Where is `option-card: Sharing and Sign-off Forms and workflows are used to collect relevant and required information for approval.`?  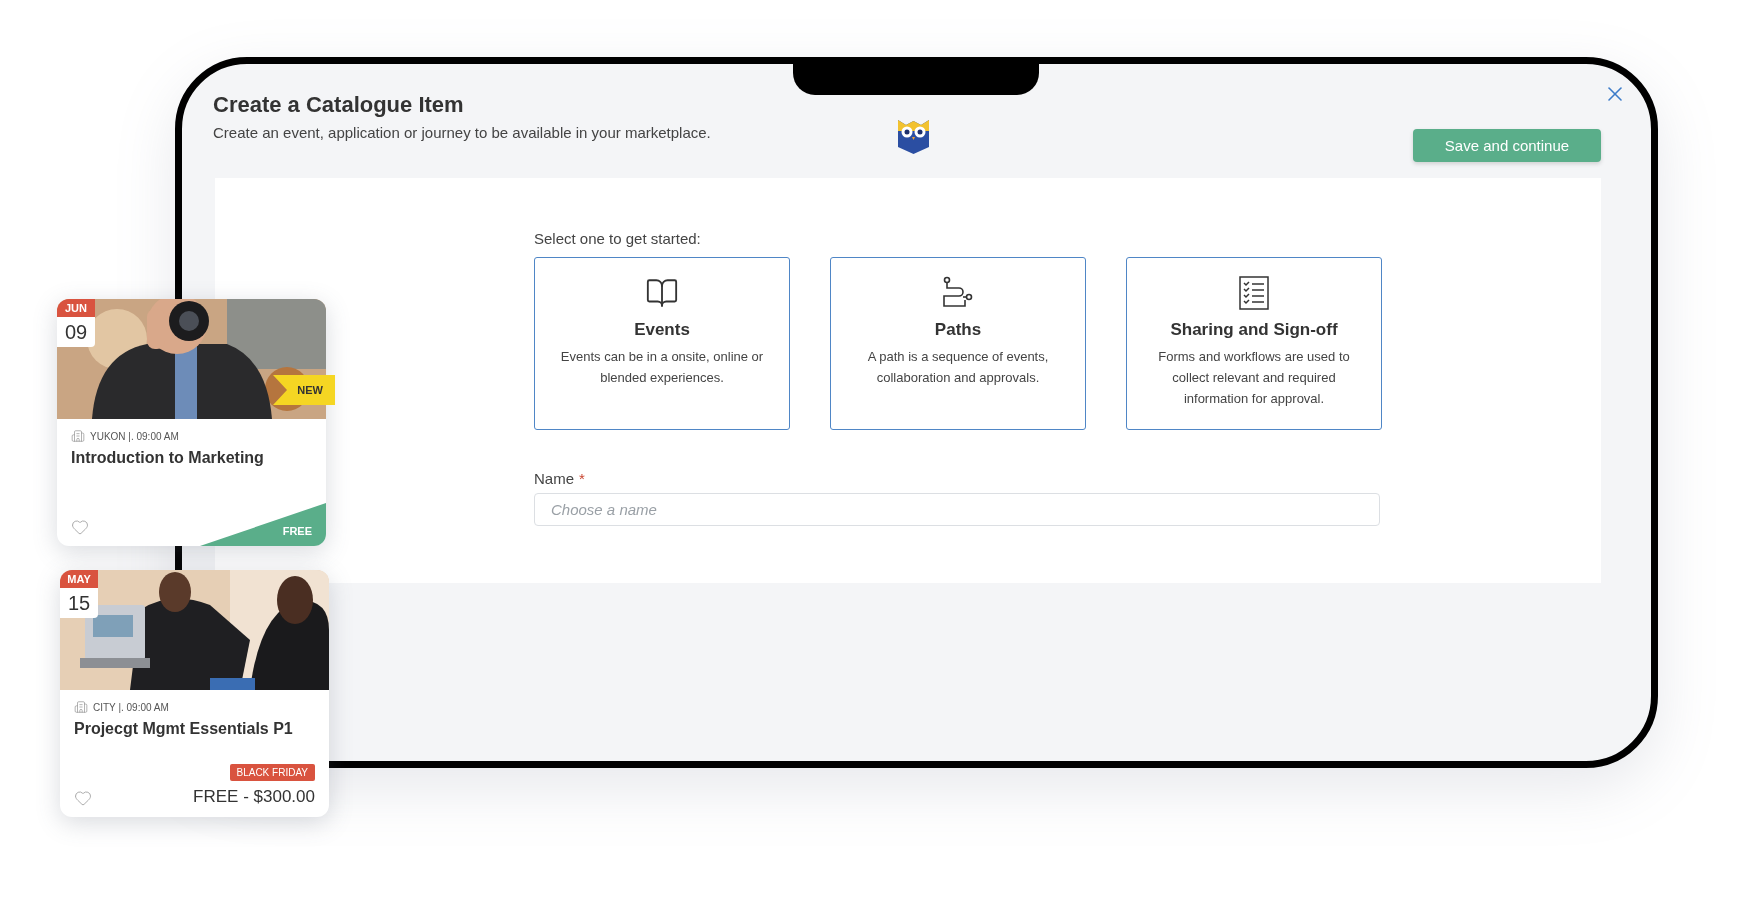 option-card: Sharing and Sign-off Forms and workflows are used to collect relevant and required information for approval. is located at coordinates (1254, 343).